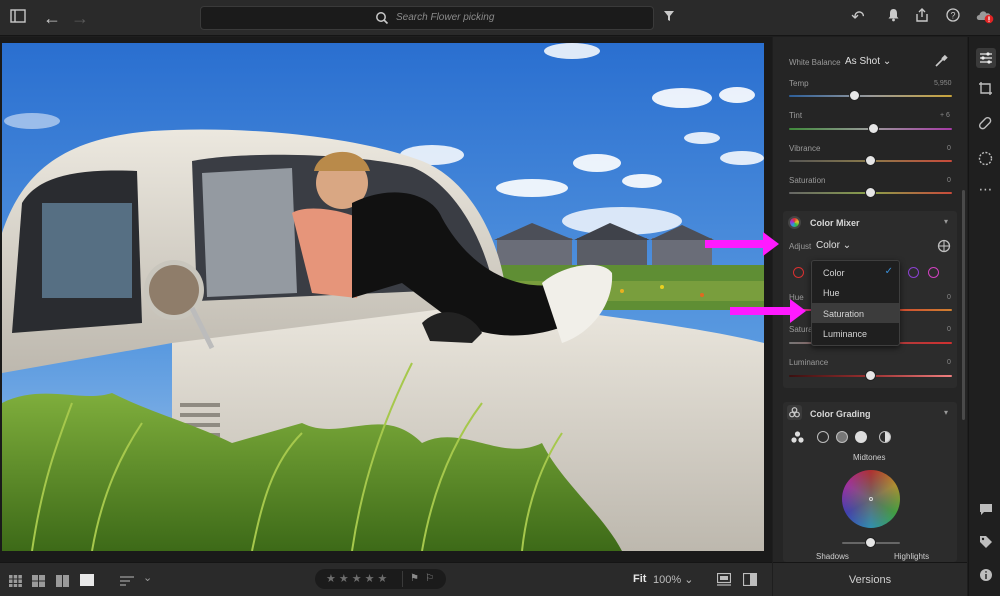 This screenshot has height=596, width=1000. I want to click on white-balance-dropdown: As Shot ⌄, so click(868, 61).